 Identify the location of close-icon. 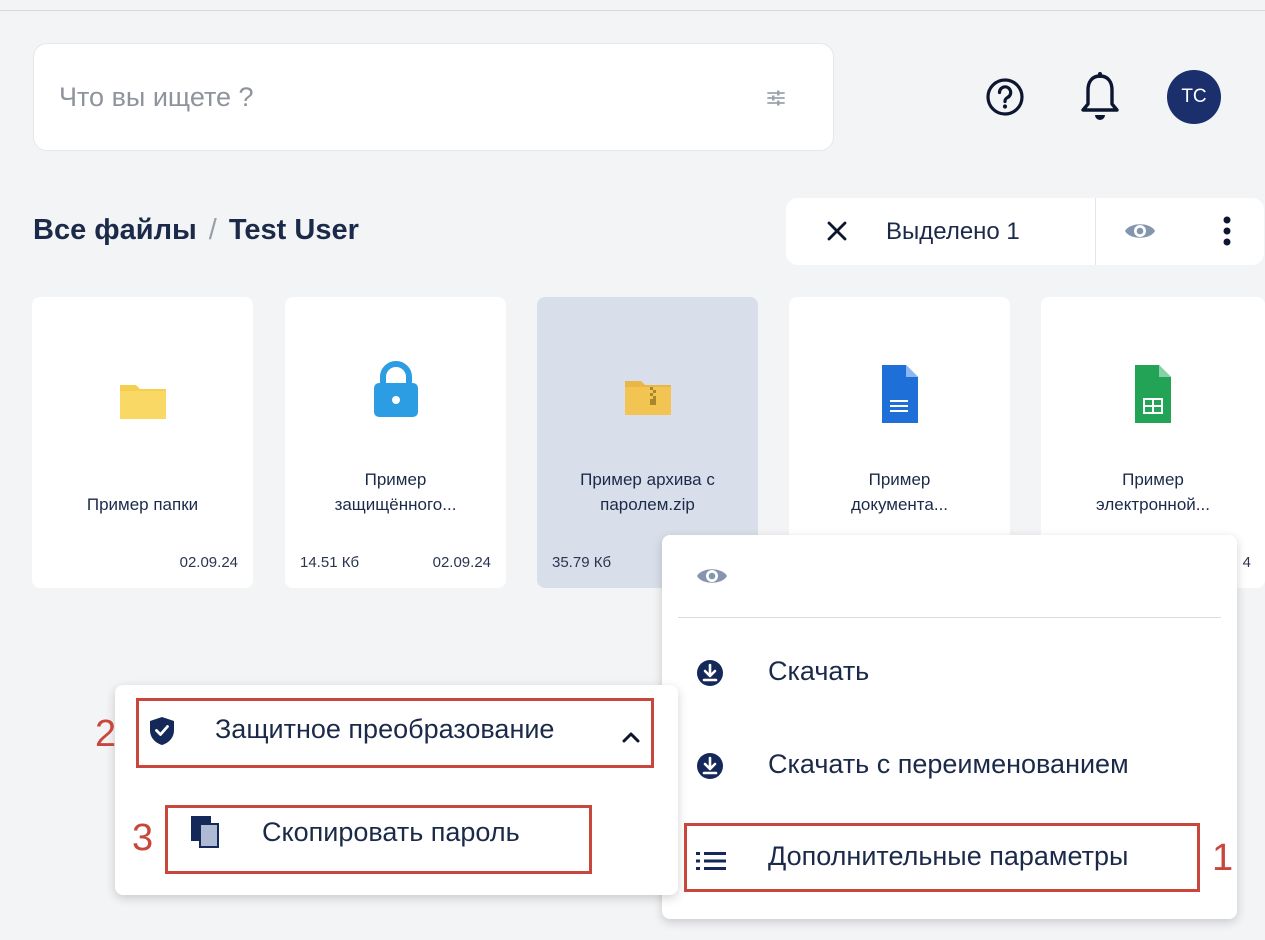
(837, 233).